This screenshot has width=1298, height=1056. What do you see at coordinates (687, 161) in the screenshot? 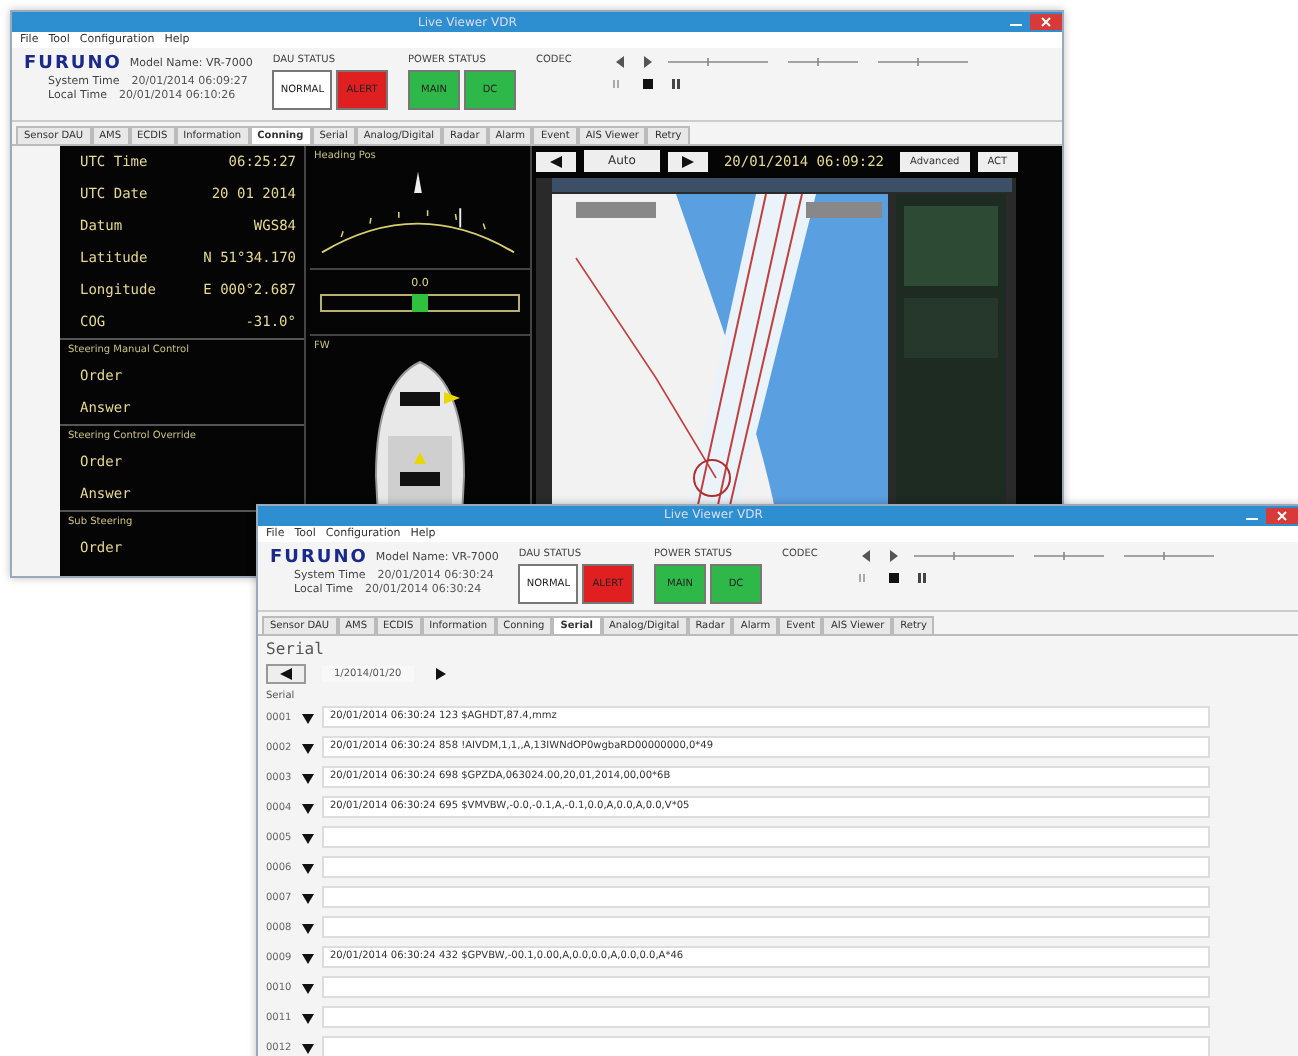
I see `next-button` at bounding box center [687, 161].